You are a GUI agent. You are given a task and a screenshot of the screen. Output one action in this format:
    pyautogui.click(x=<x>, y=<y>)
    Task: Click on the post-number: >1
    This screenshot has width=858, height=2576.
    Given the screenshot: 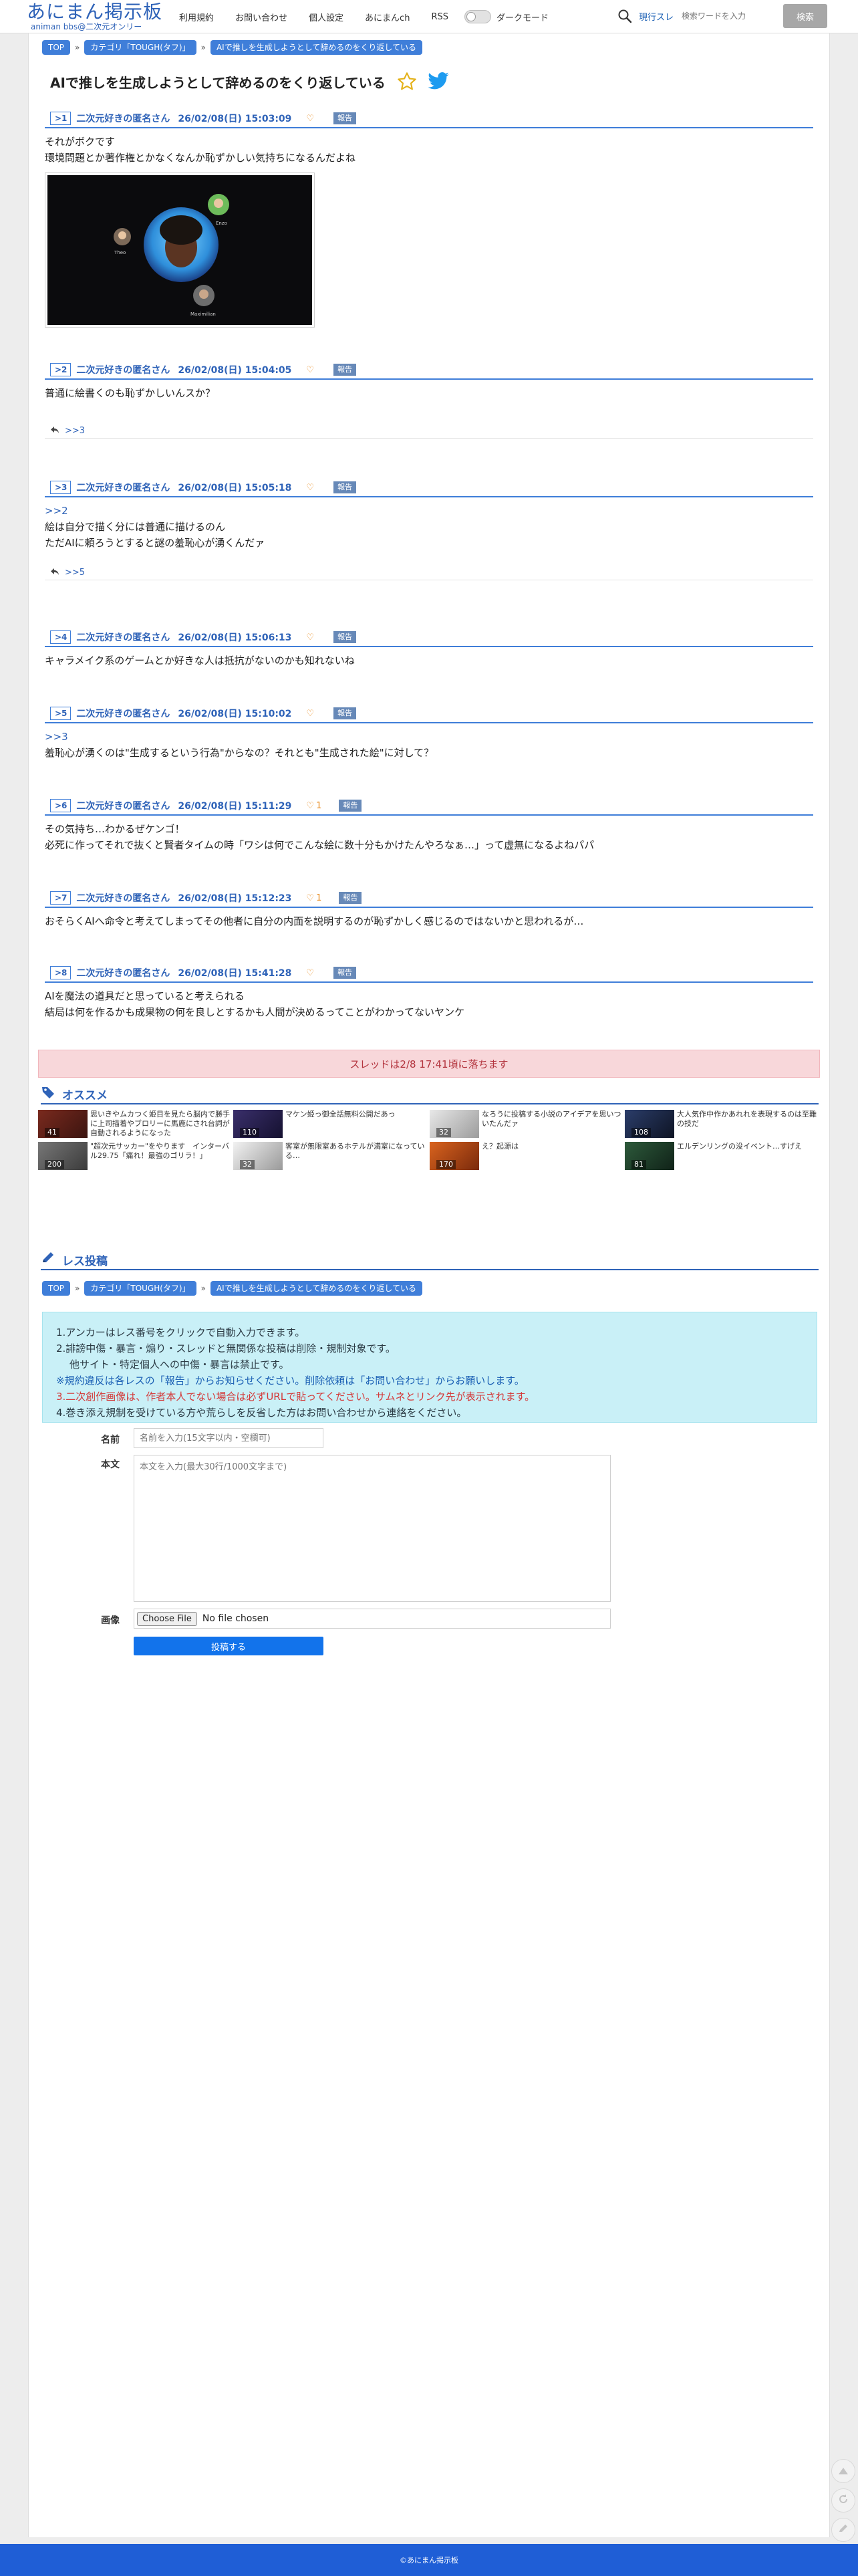 What is the action you would take?
    pyautogui.click(x=61, y=118)
    